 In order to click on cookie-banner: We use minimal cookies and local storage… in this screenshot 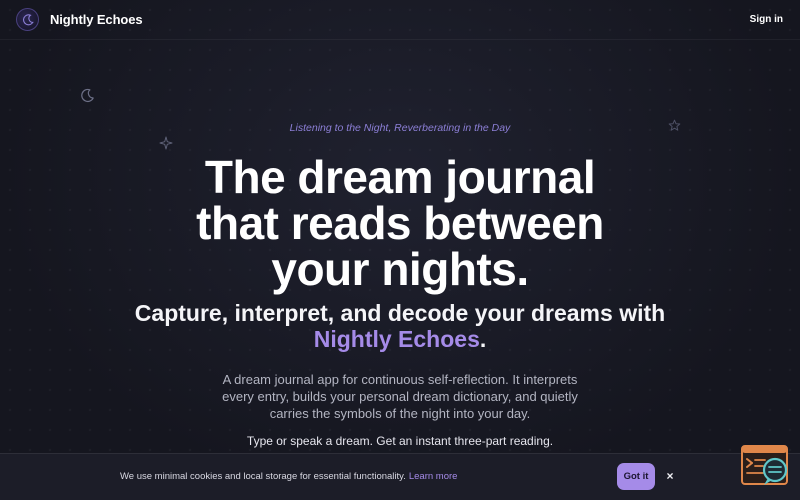, I will do `click(400, 476)`.